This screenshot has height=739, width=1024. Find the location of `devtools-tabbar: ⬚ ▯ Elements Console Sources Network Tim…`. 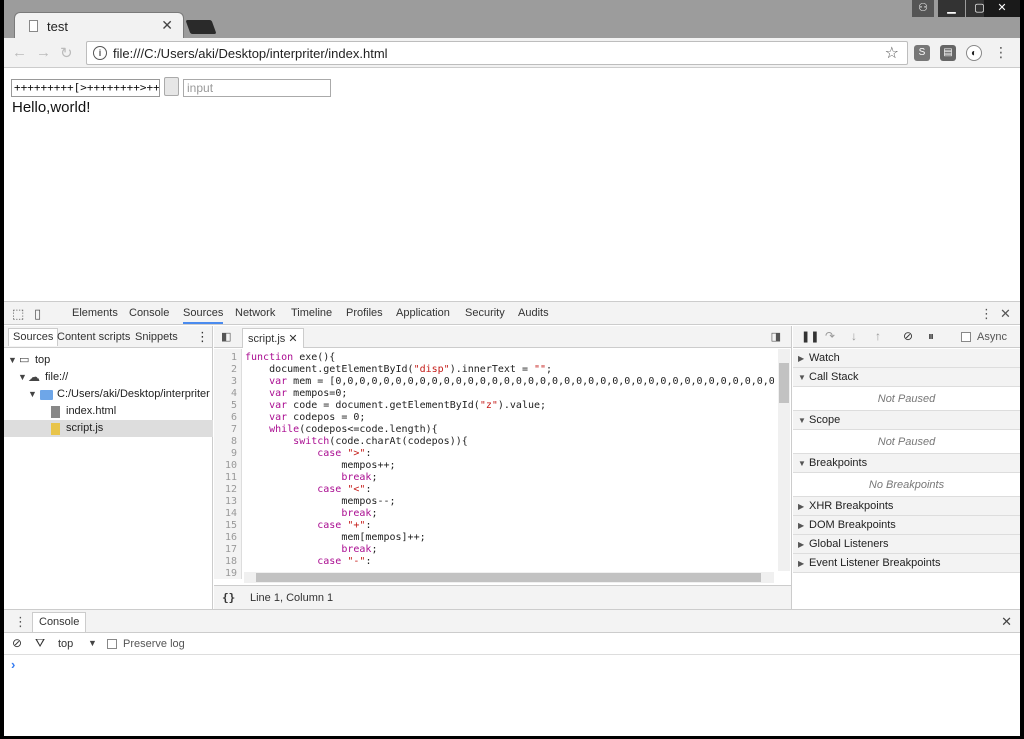

devtools-tabbar: ⬚ ▯ Elements Console Sources Network Tim… is located at coordinates (512, 313).